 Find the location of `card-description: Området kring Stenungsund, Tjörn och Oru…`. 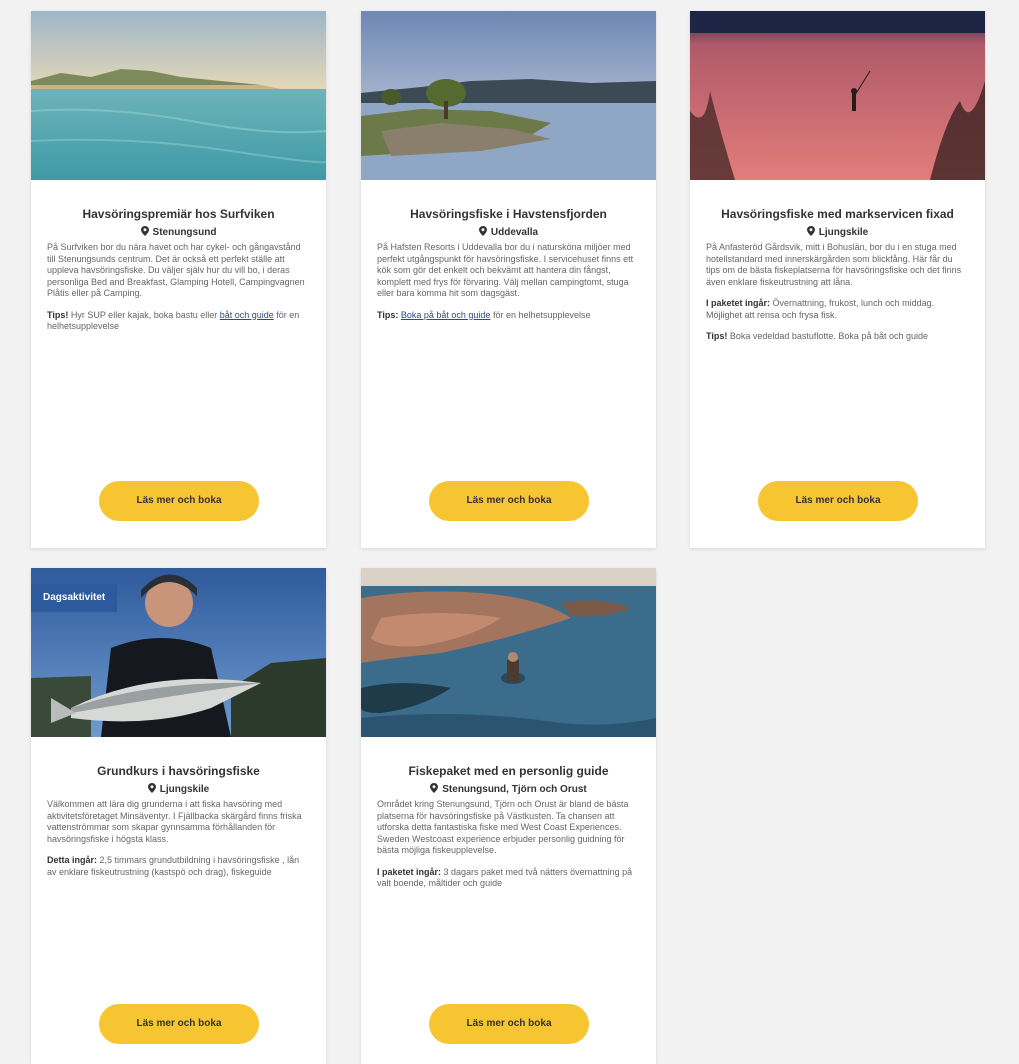

card-description: Området kring Stenungsund, Tjörn och Oru… is located at coordinates (503, 827).